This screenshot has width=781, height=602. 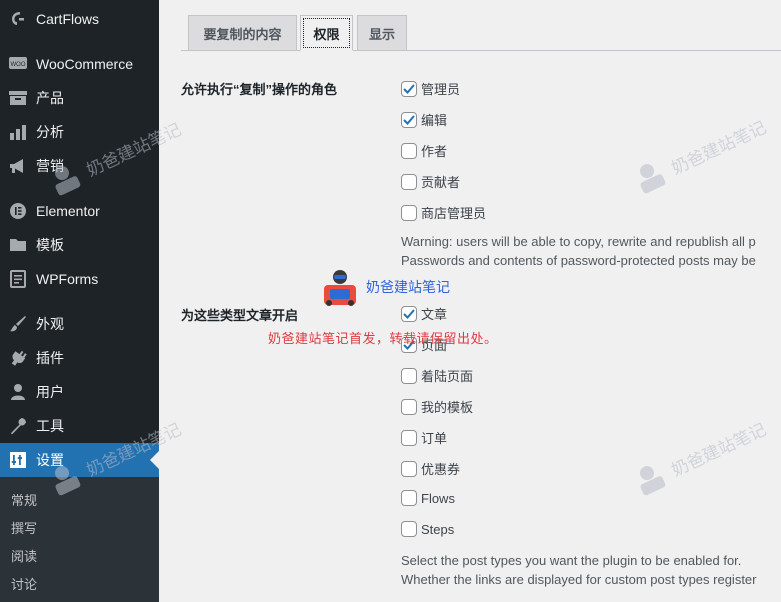 What do you see at coordinates (447, 376) in the screenshot?
I see `checkbox-label: 着陆页面` at bounding box center [447, 376].